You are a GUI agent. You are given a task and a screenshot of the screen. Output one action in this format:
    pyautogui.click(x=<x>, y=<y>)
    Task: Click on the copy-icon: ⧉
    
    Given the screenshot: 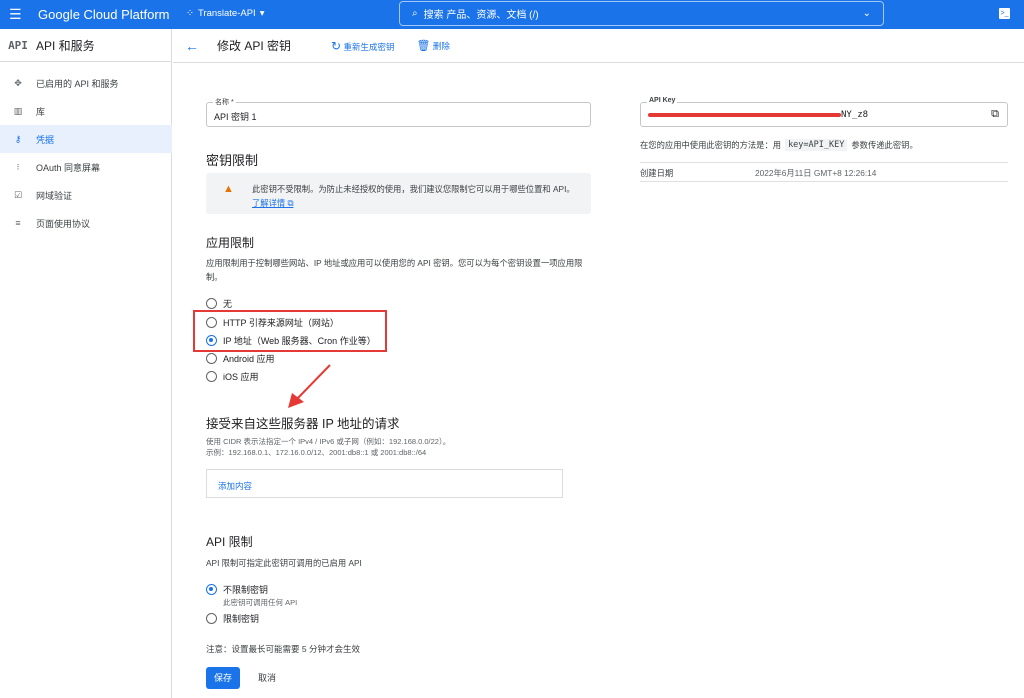 What is the action you would take?
    pyautogui.click(x=995, y=114)
    